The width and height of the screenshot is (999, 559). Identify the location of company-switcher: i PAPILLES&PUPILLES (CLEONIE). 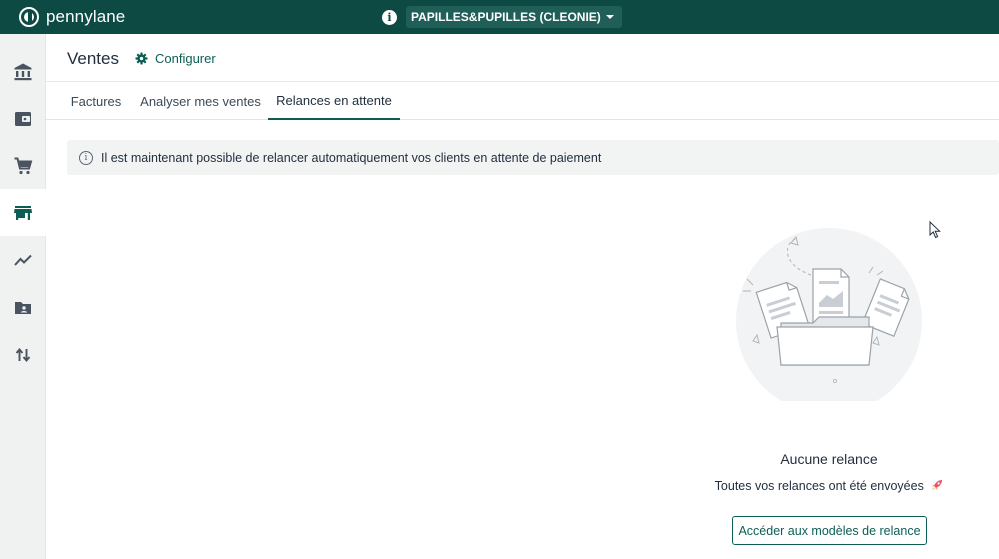
(502, 17).